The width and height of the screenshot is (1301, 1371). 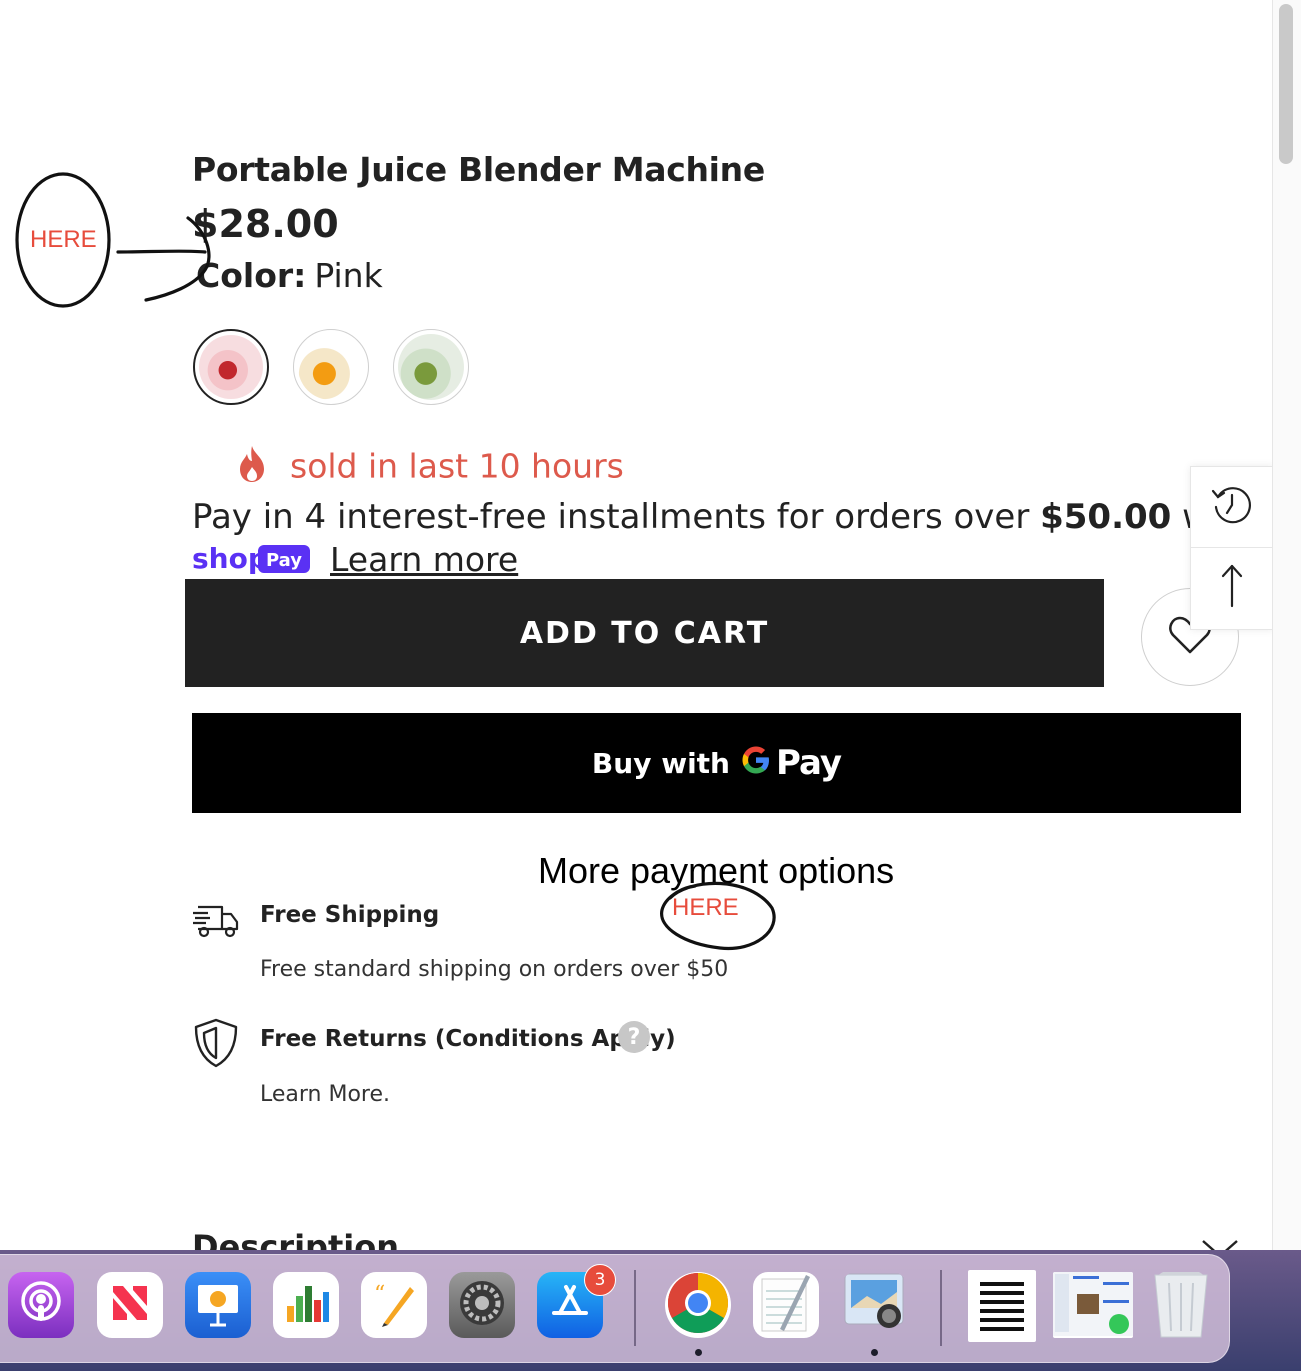 I want to click on recently-viewed-button, so click(x=1231, y=507).